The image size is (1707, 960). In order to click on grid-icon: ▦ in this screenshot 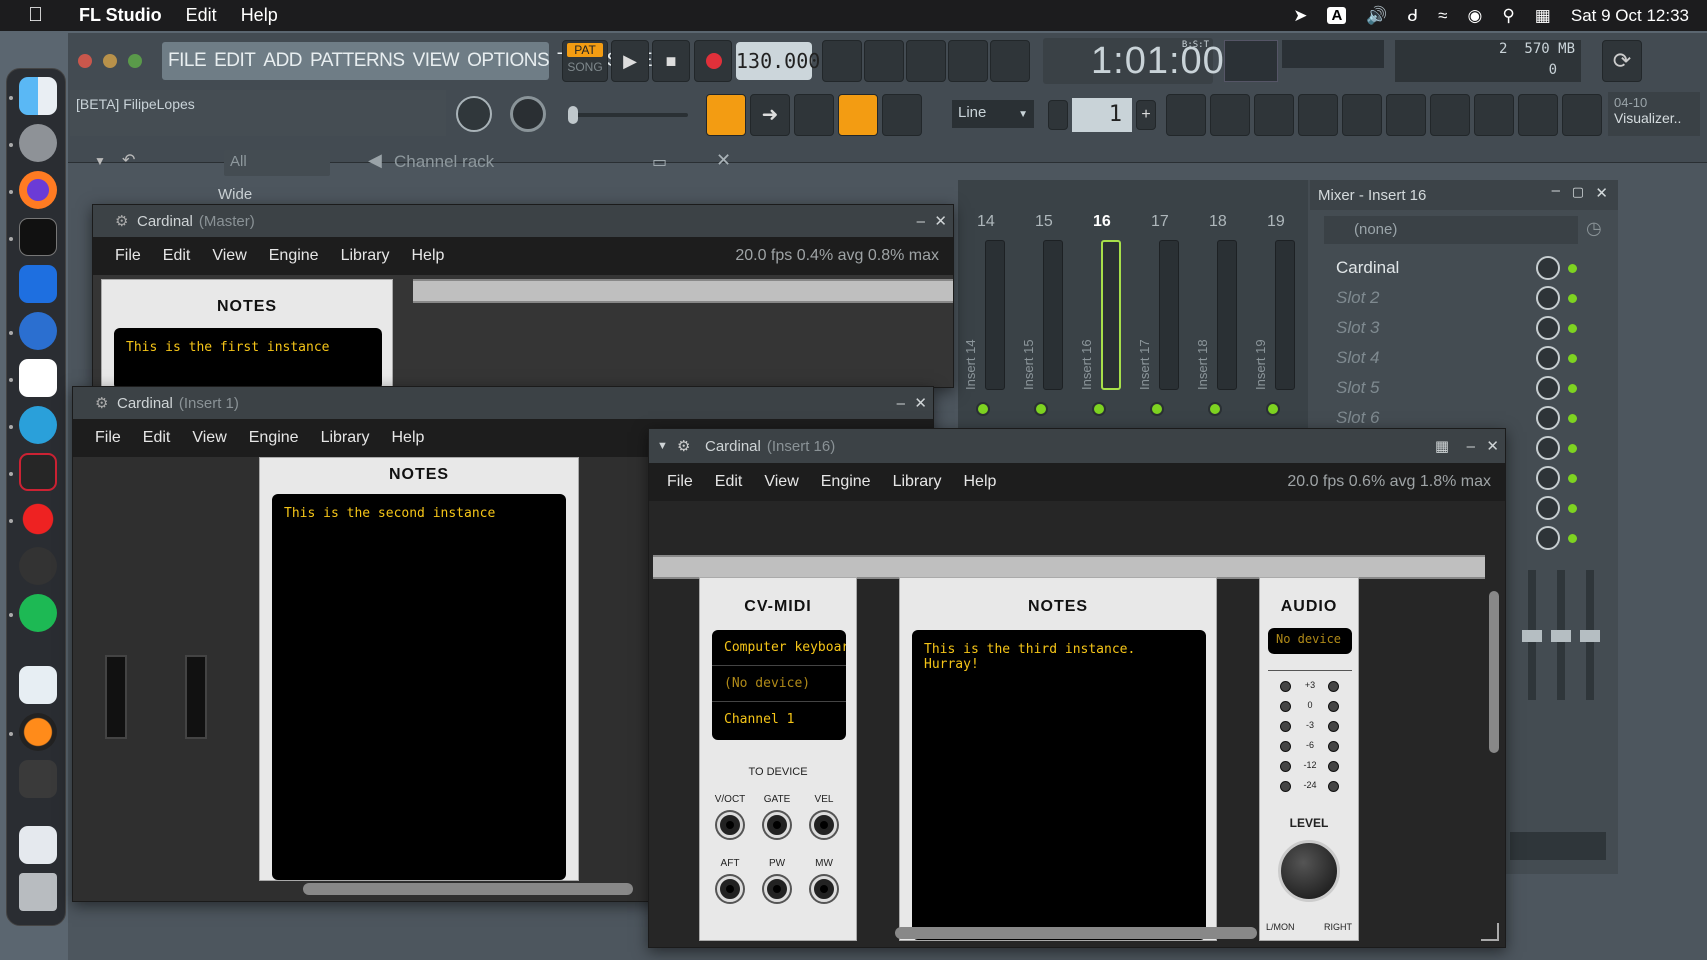, I will do `click(1442, 446)`.